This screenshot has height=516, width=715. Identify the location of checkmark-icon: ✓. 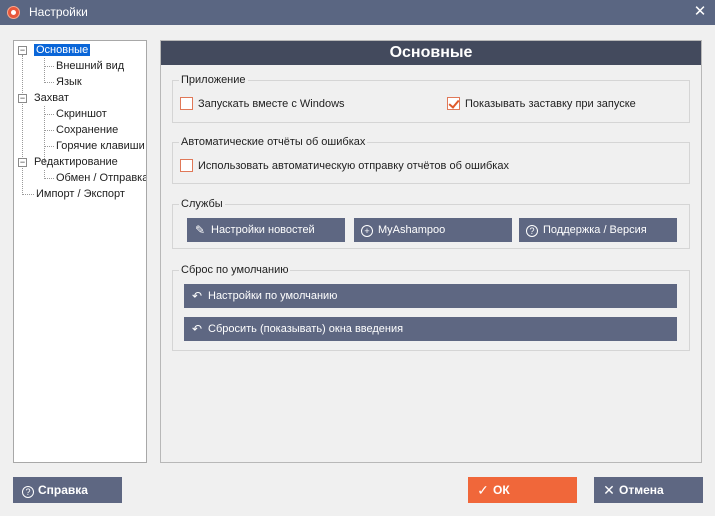
(483, 490).